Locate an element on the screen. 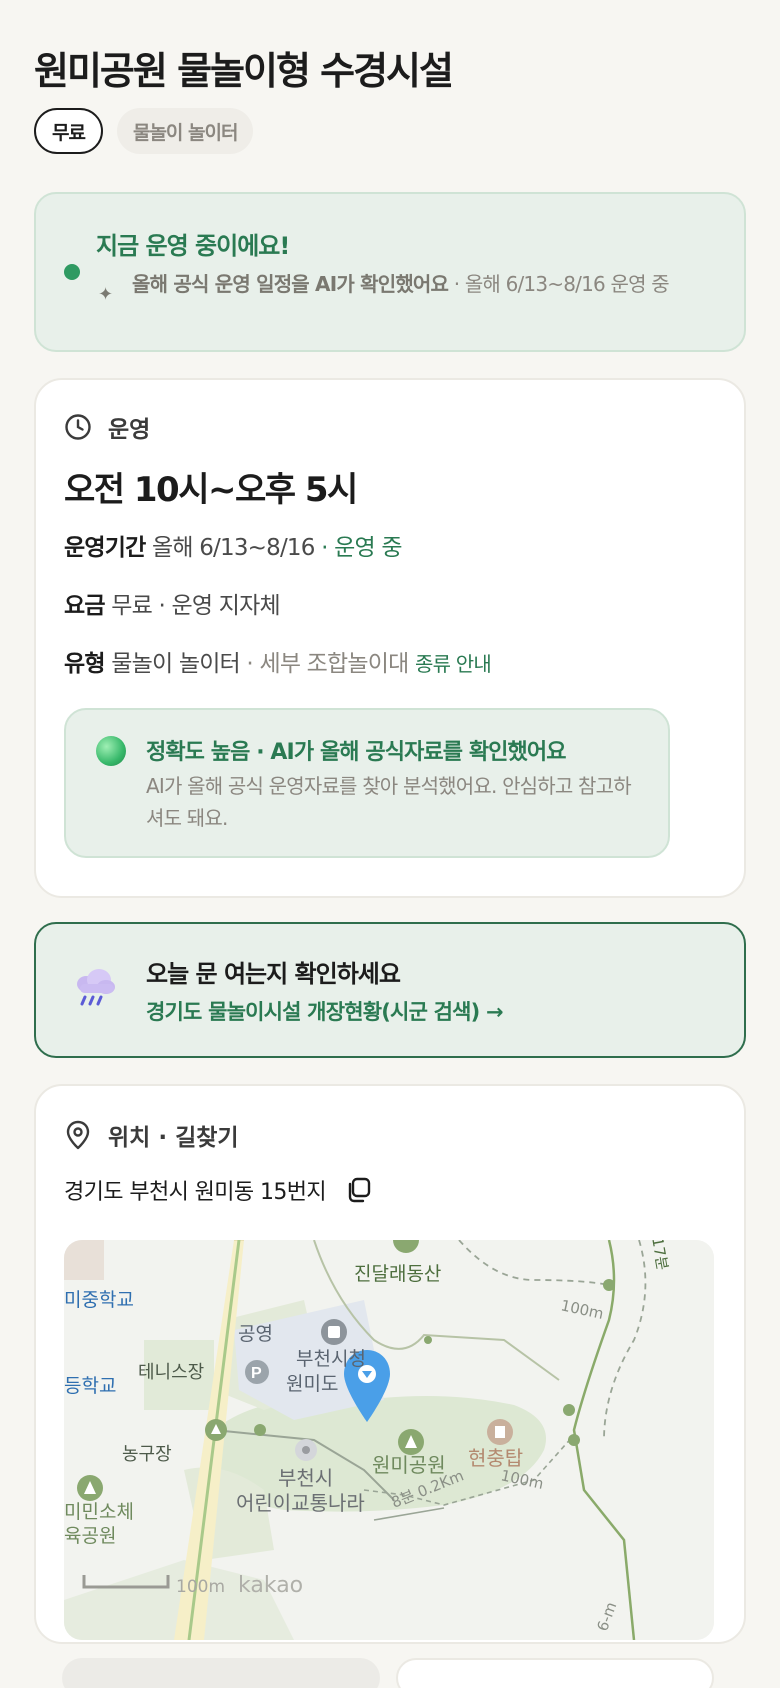 Image resolution: width=780 pixels, height=1688 pixels. type-label: 유형 is located at coordinates (85, 664).